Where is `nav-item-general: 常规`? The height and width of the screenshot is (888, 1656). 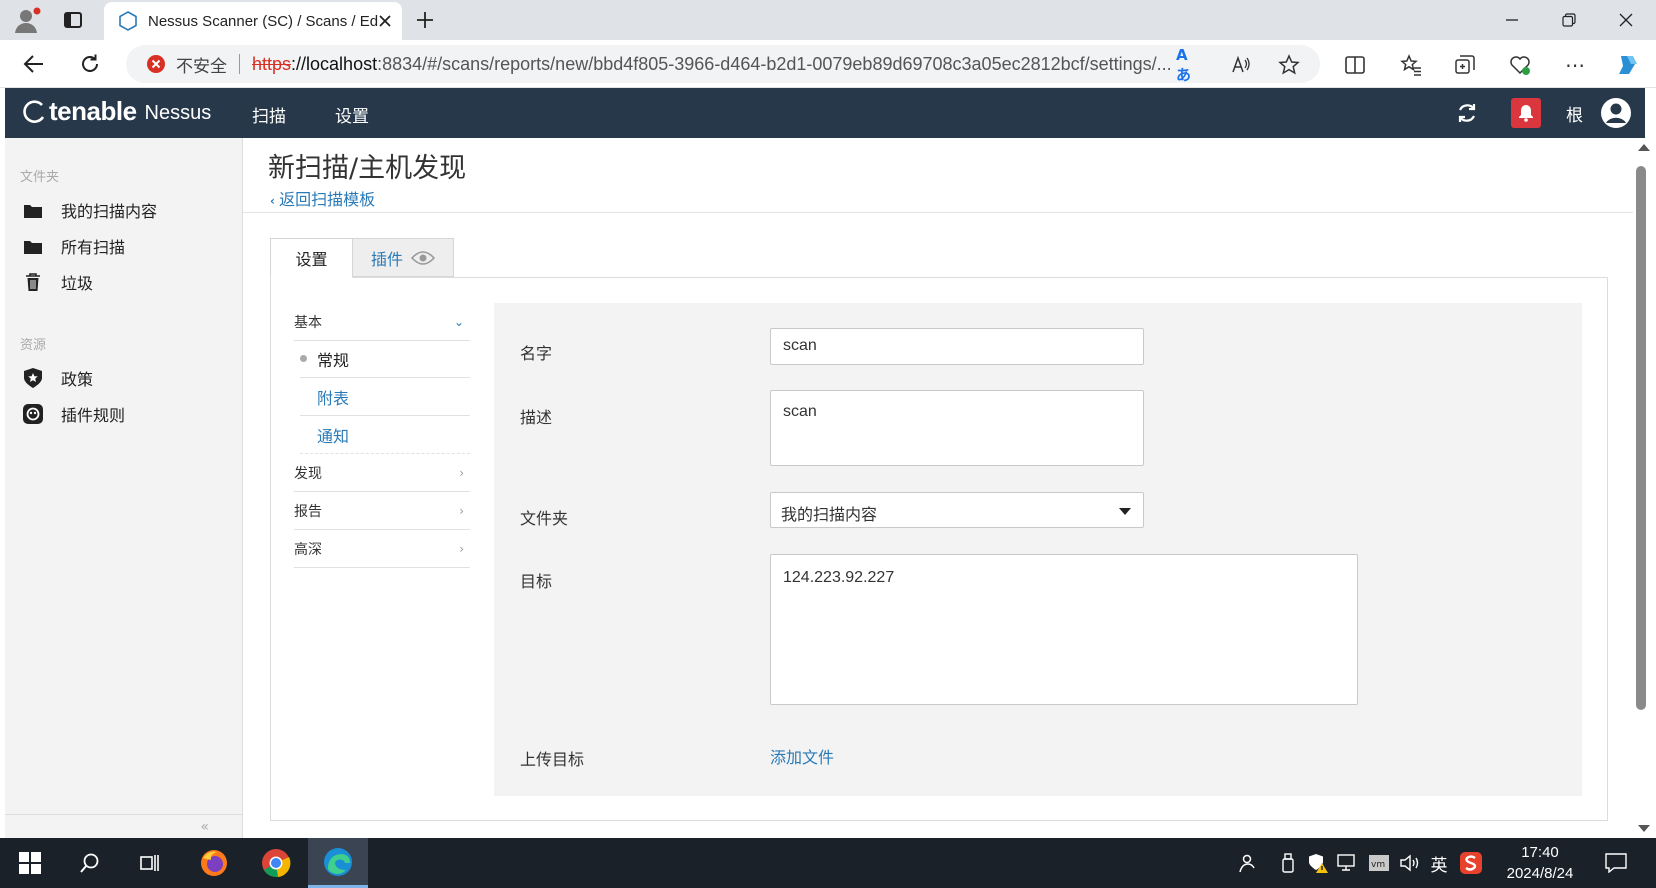 nav-item-general: 常规 is located at coordinates (385, 359).